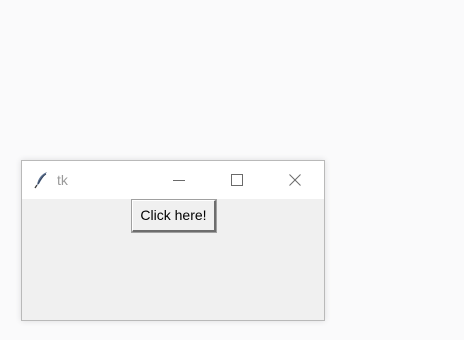 The height and width of the screenshot is (340, 464). Describe the element at coordinates (62, 180) in the screenshot. I see `window-title: tk` at that location.